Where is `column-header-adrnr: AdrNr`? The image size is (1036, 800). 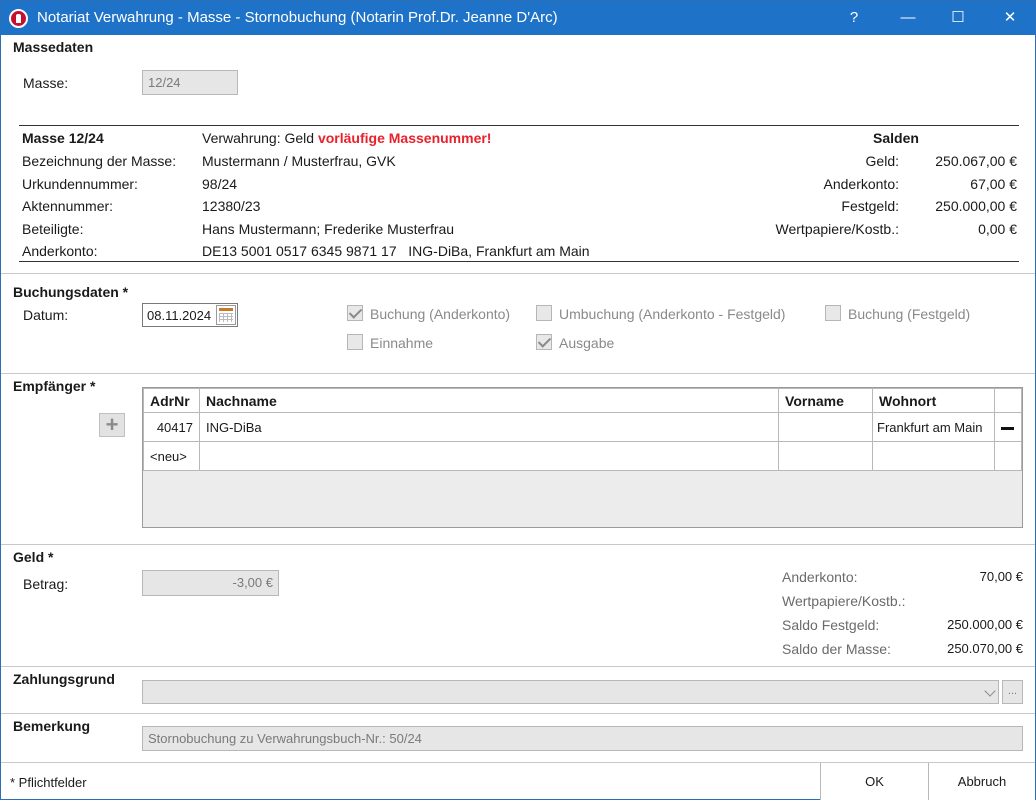
column-header-adrnr: AdrNr is located at coordinates (171, 400).